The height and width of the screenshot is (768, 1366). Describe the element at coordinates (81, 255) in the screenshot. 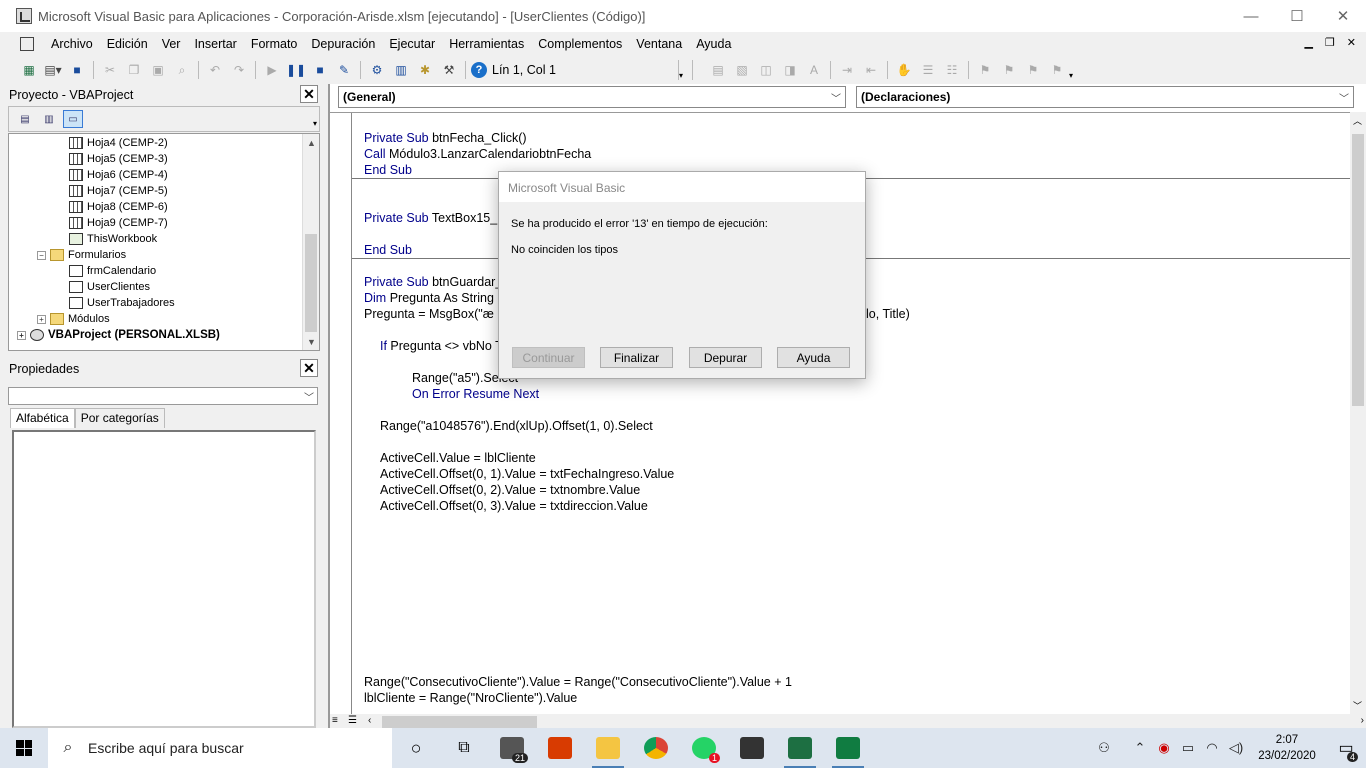

I see `tree-folder-formularios: − Formularios` at that location.